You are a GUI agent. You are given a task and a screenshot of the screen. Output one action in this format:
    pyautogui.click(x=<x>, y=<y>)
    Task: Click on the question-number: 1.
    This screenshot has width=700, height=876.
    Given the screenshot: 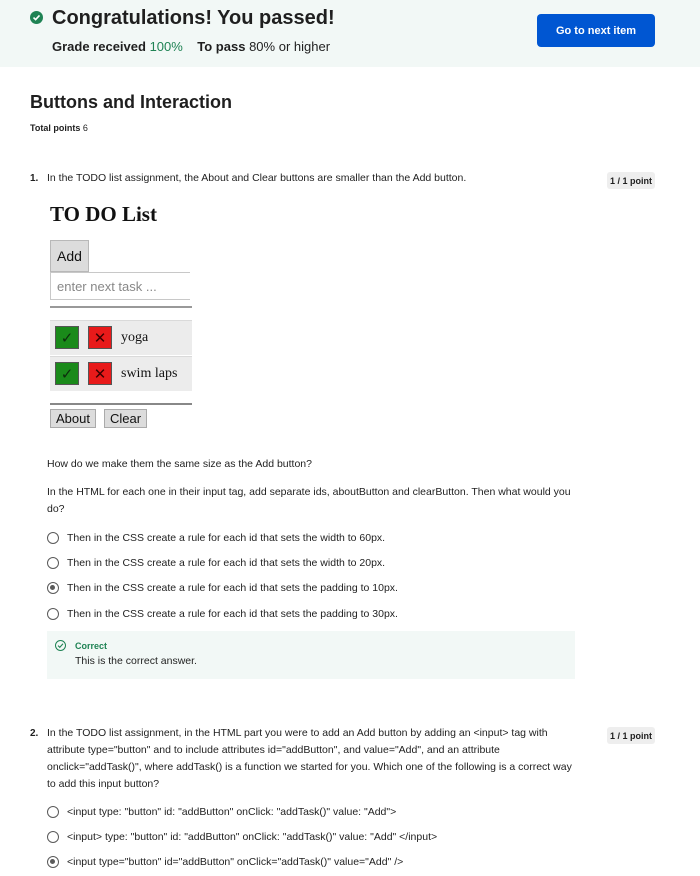 What is the action you would take?
    pyautogui.click(x=34, y=178)
    